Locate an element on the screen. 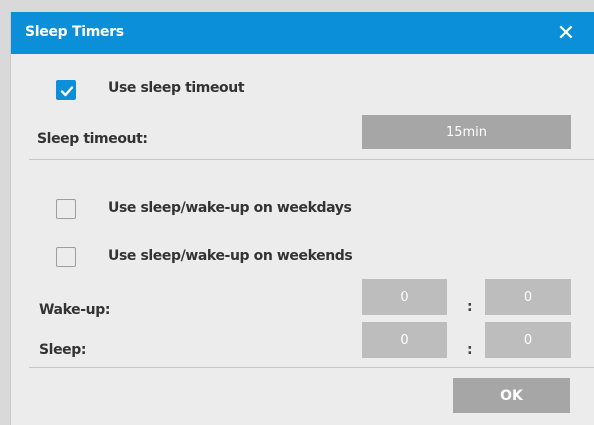 The width and height of the screenshot is (594, 425). ok-button: OK is located at coordinates (511, 395).